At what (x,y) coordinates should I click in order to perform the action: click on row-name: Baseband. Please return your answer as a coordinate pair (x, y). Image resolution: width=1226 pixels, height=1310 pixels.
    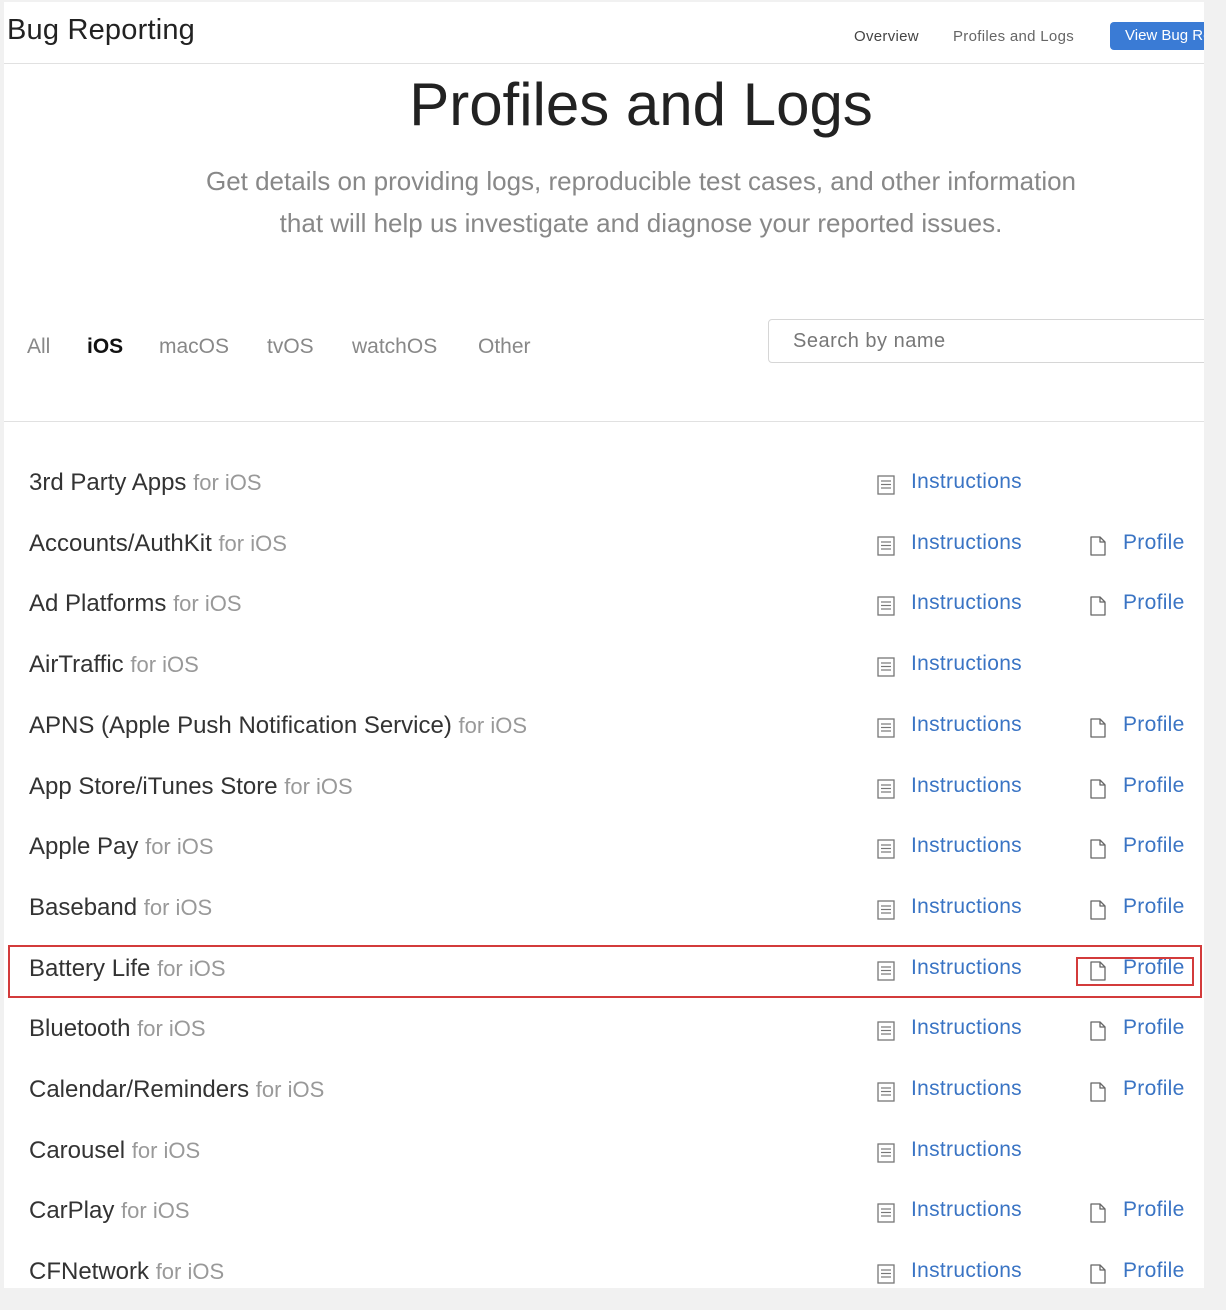
    Looking at the image, I should click on (83, 907).